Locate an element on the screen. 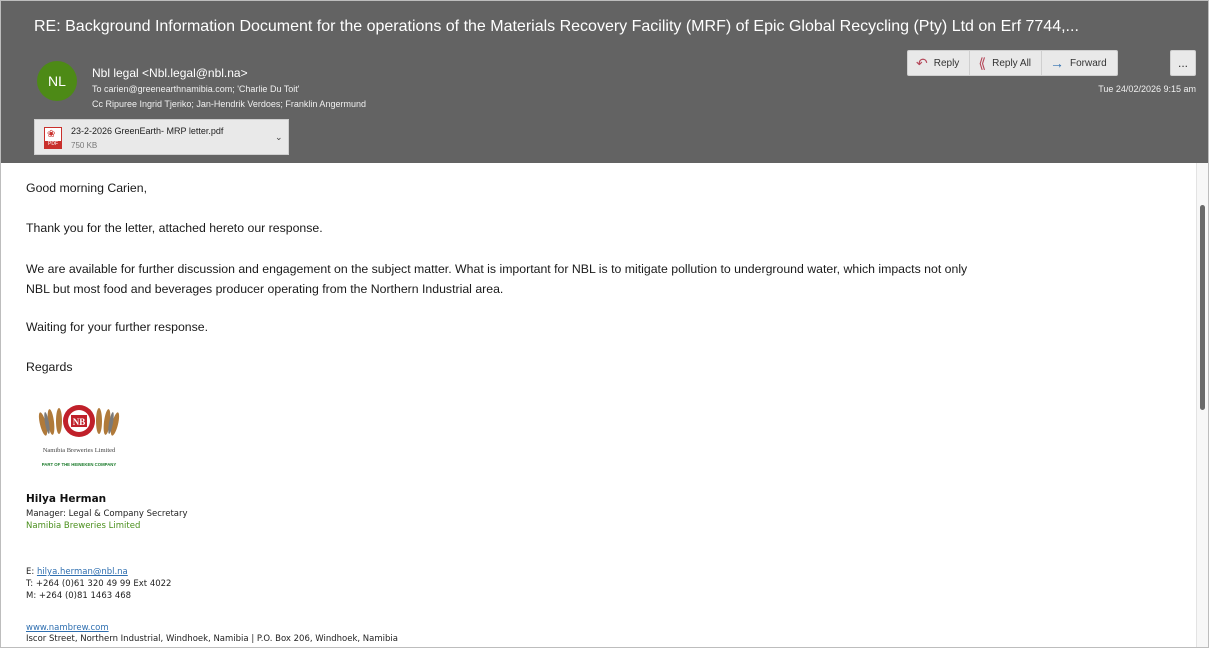 This screenshot has width=1209, height=648. reply-icon: ↶ is located at coordinates (922, 63).